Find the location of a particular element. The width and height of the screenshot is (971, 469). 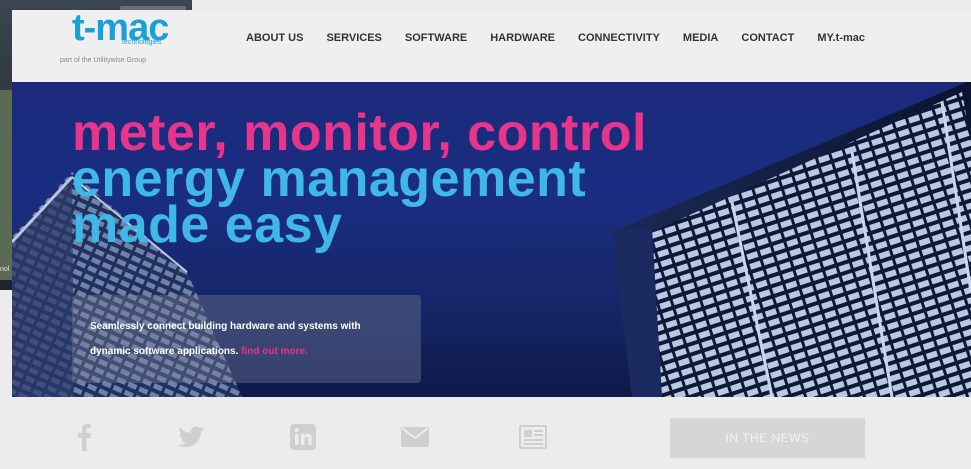

nav-services: SERVICES is located at coordinates (353, 38).